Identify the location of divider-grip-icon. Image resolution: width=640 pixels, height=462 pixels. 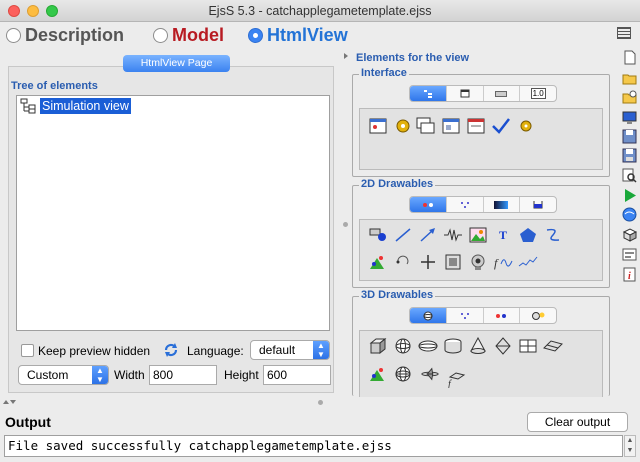
(345, 224).